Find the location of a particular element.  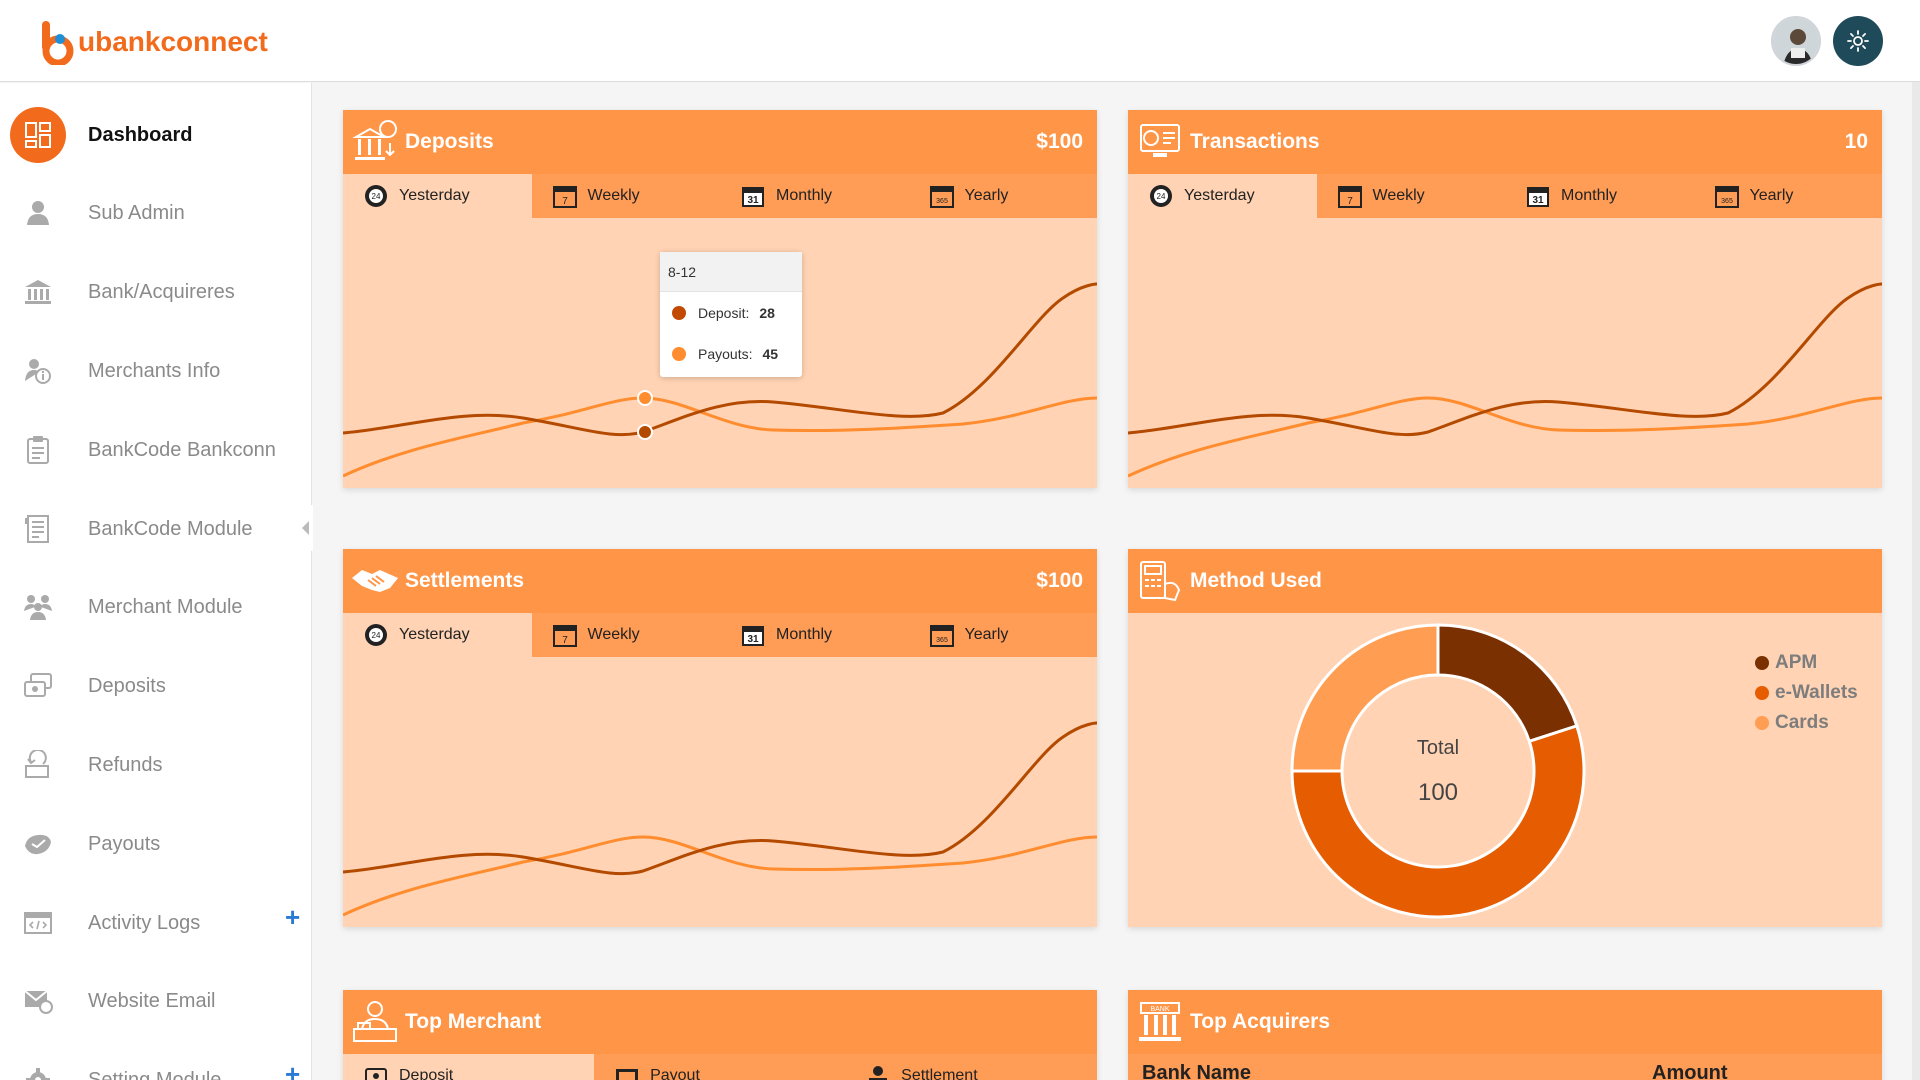

settlements-header: Settlements $100 is located at coordinates (720, 581).